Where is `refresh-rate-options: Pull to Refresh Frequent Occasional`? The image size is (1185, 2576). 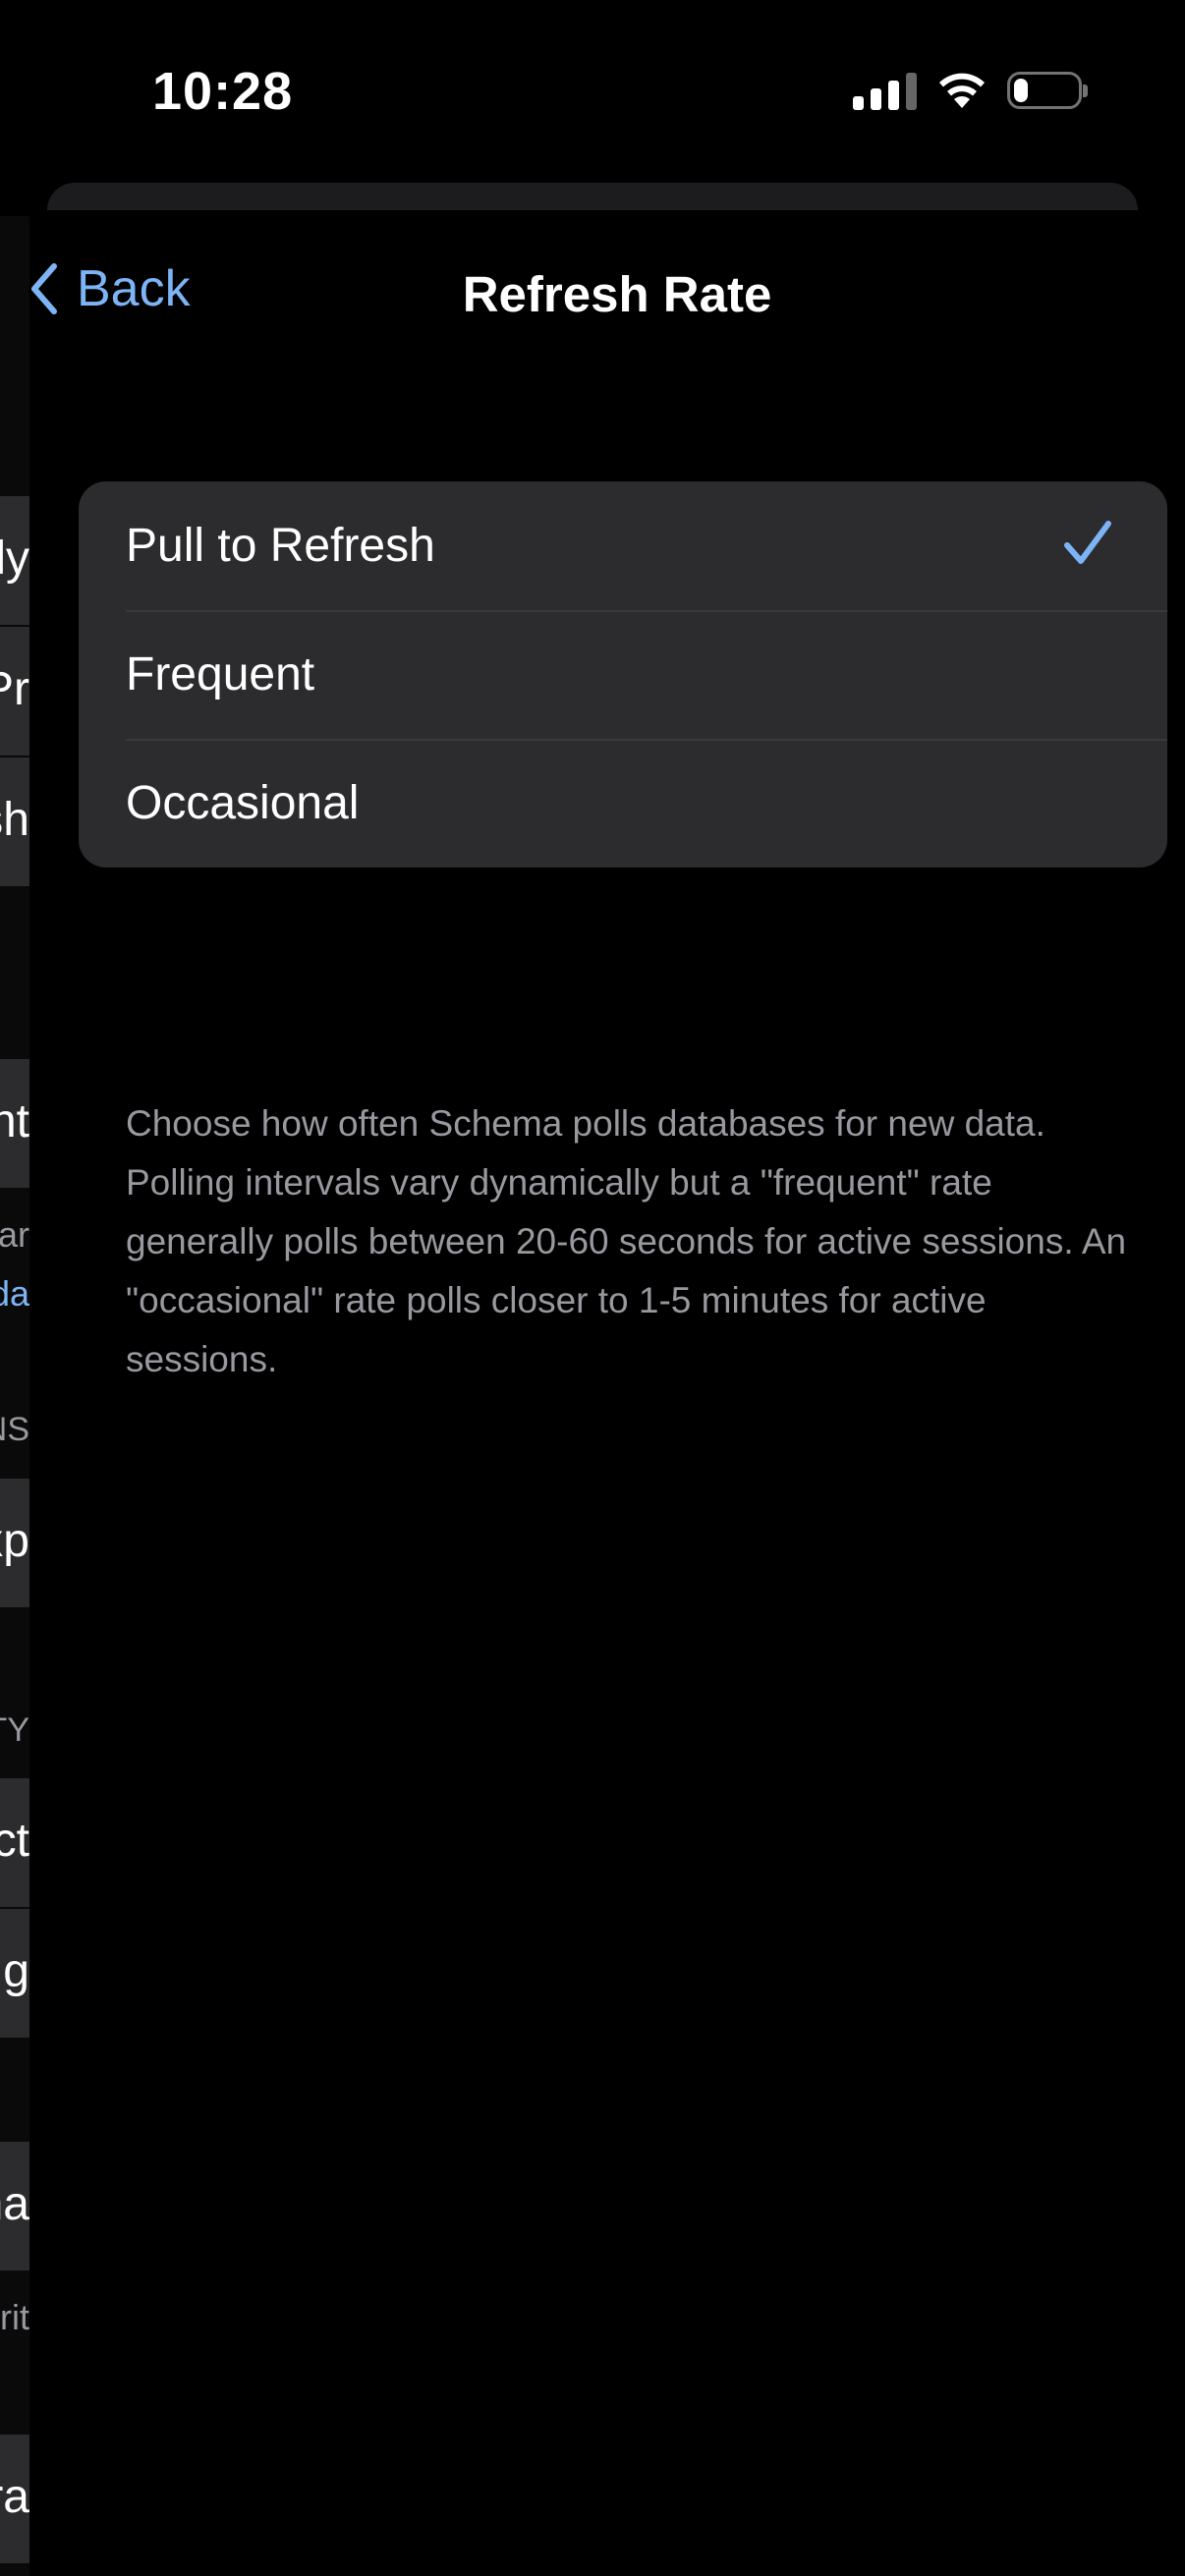
refresh-rate-options: Pull to Refresh Frequent Occasional is located at coordinates (623, 674).